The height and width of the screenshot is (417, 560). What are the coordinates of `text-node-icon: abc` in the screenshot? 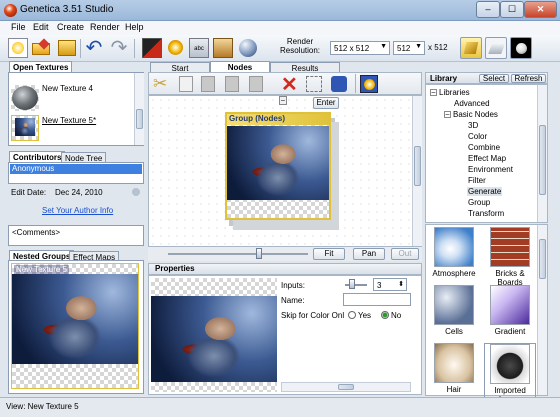 It's located at (199, 48).